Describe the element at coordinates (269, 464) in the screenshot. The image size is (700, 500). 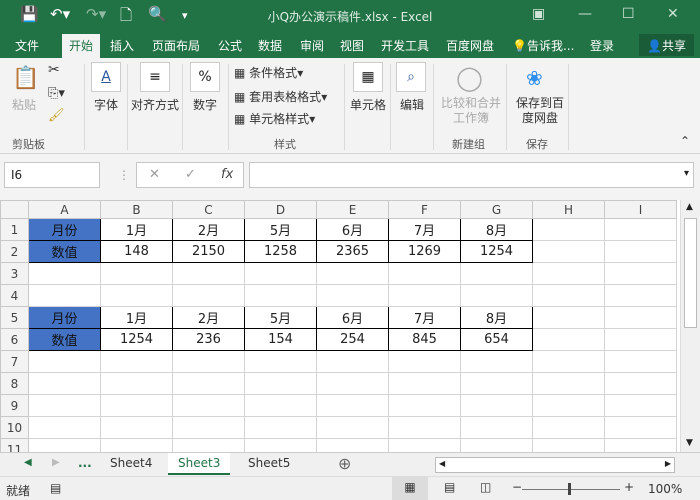
I see `sheet-tab-sheet5: Sheet5` at that location.